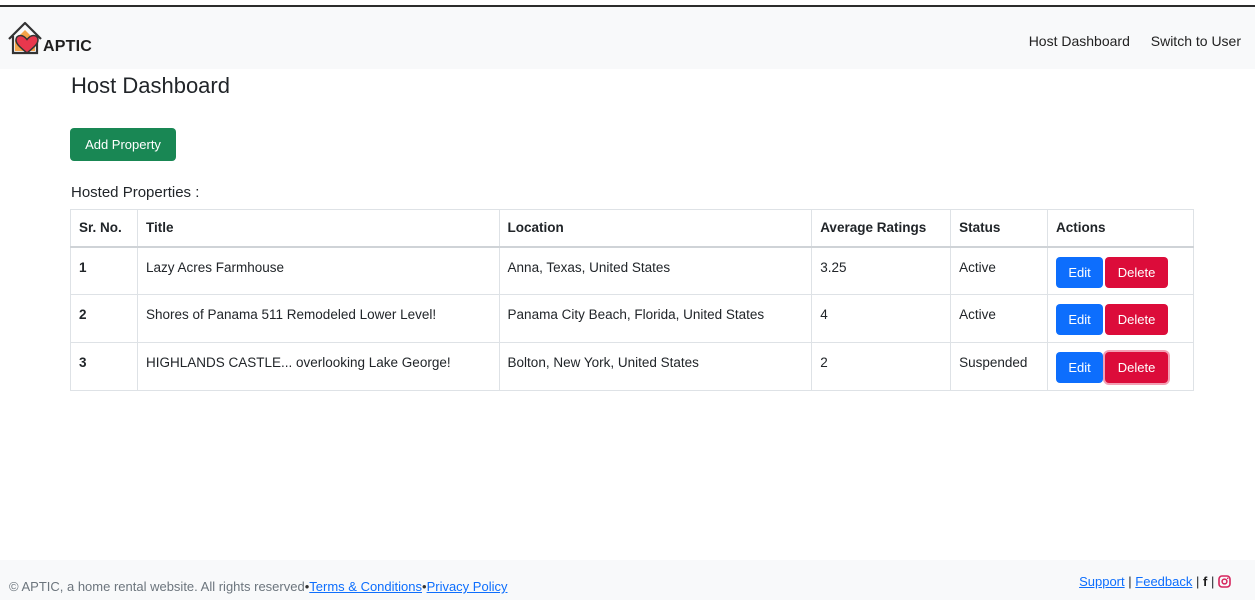 This screenshot has width=1255, height=600. What do you see at coordinates (150, 85) in the screenshot?
I see `page-title: Host Dashboard` at bounding box center [150, 85].